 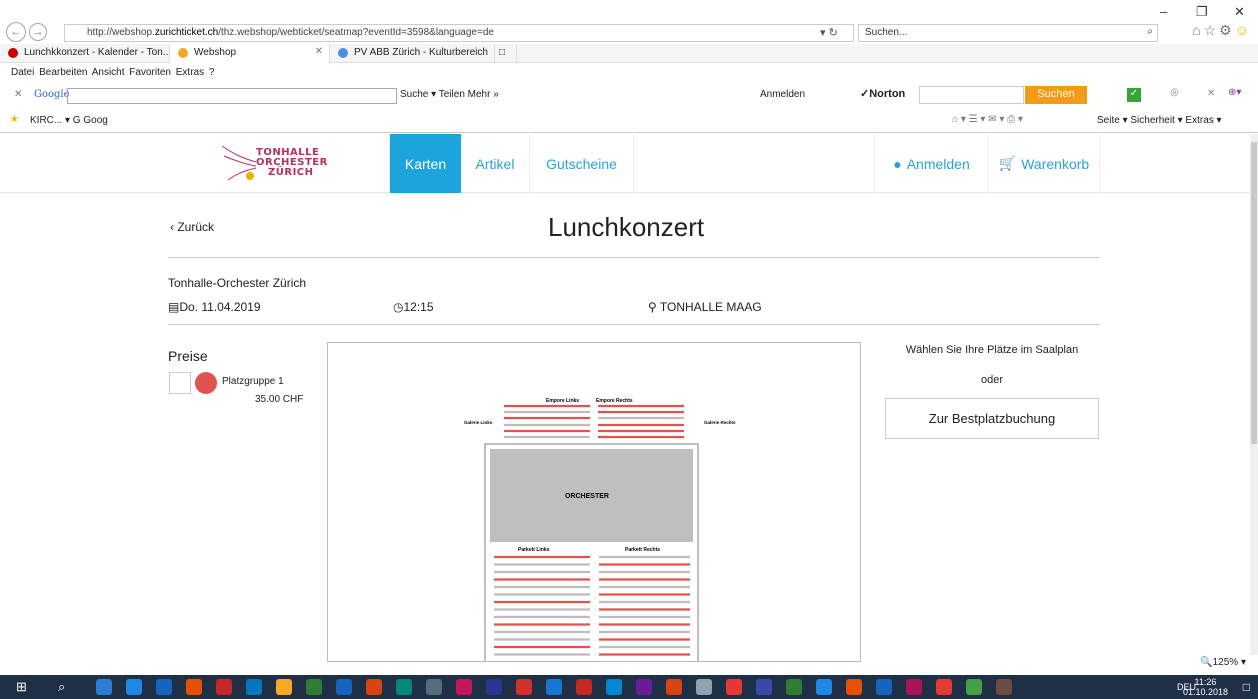 I want to click on nav-anmelden: ● Anmelden, so click(x=931, y=163).